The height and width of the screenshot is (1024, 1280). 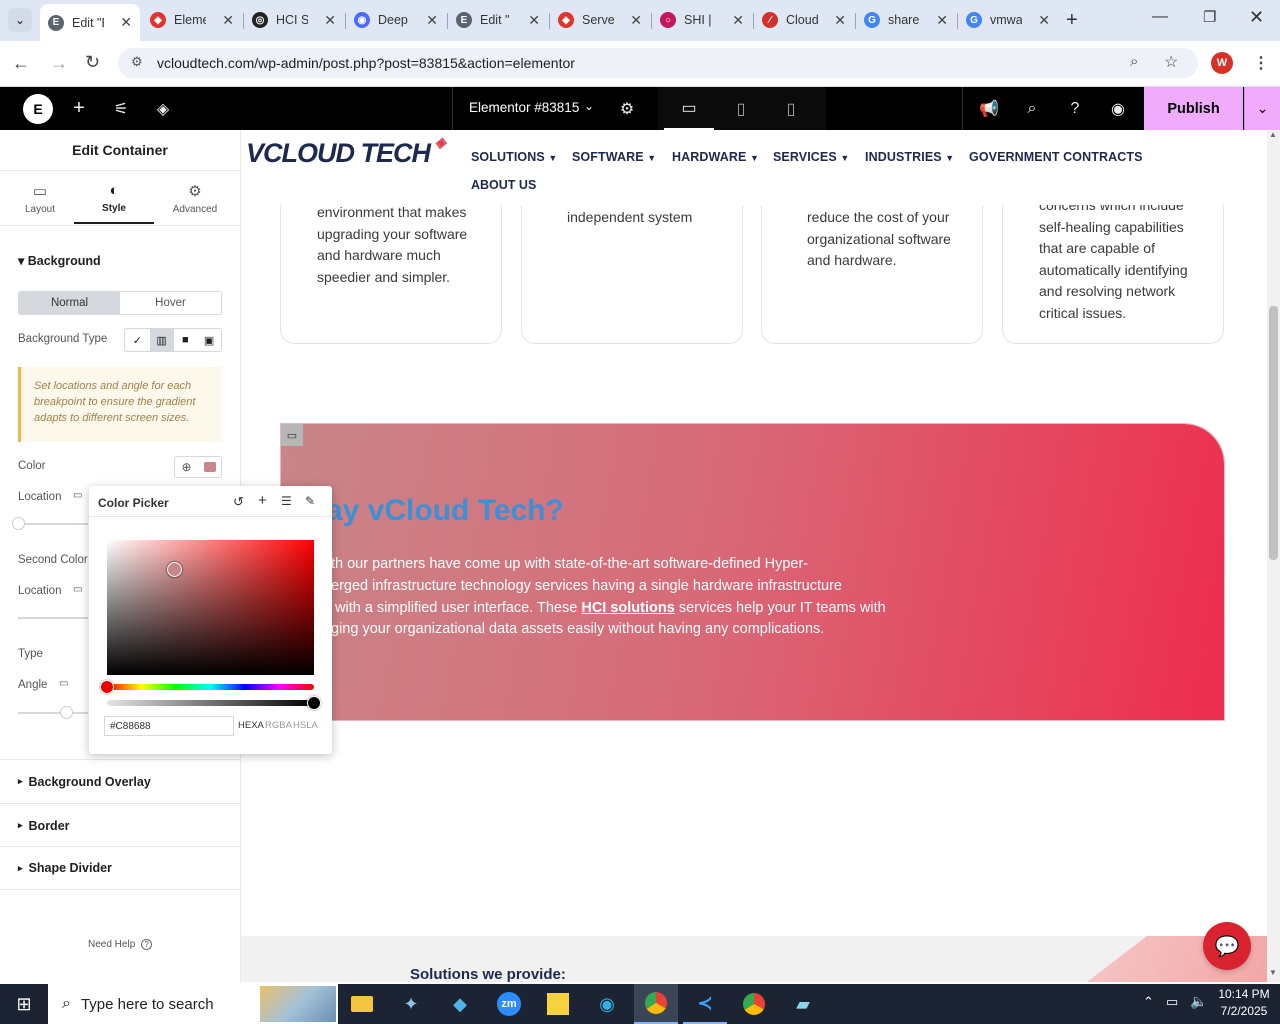 I want to click on minimize-window-icon: —, so click(x=1160, y=17).